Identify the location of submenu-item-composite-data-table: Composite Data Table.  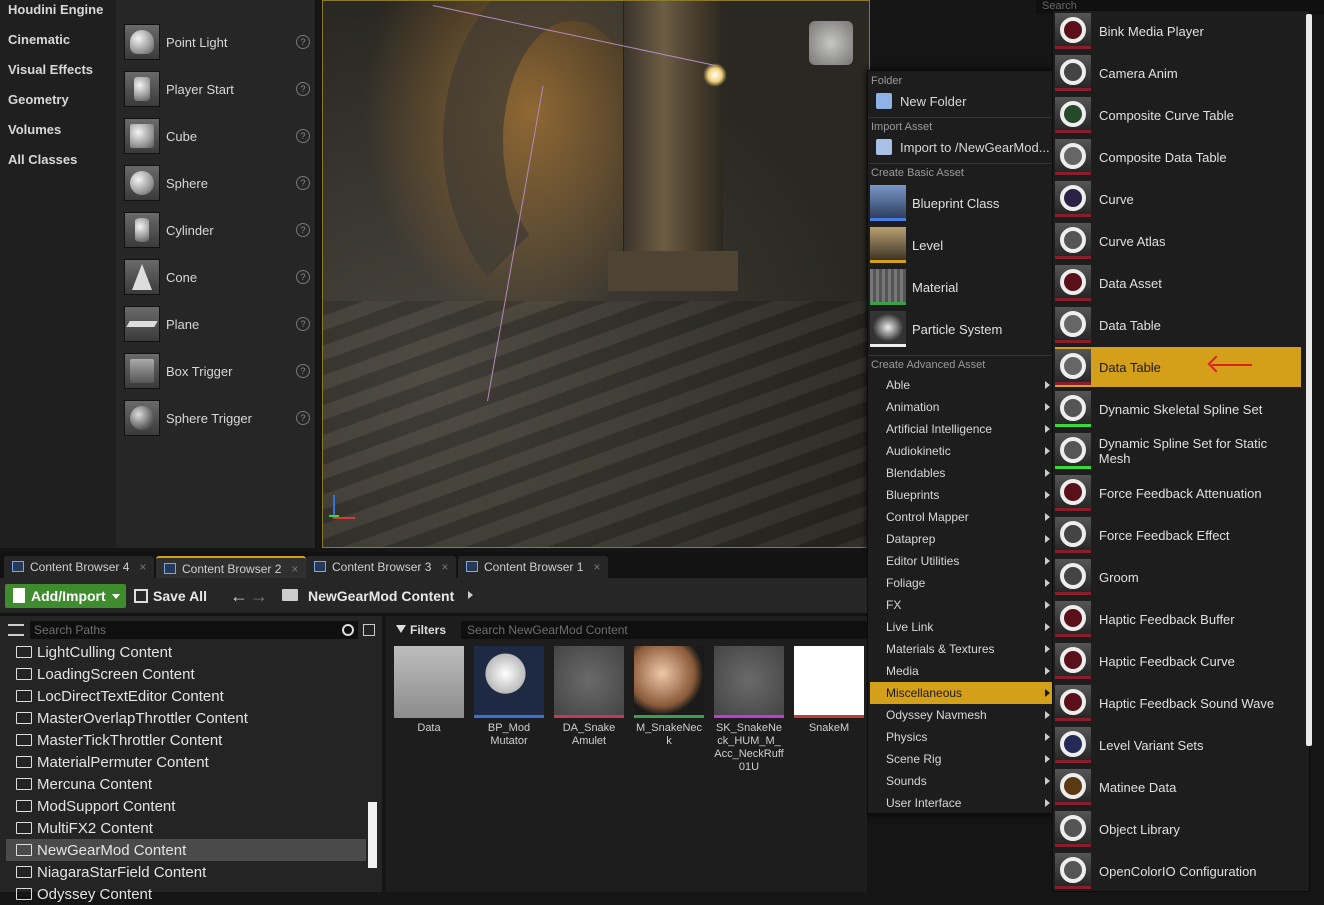
(1178, 157).